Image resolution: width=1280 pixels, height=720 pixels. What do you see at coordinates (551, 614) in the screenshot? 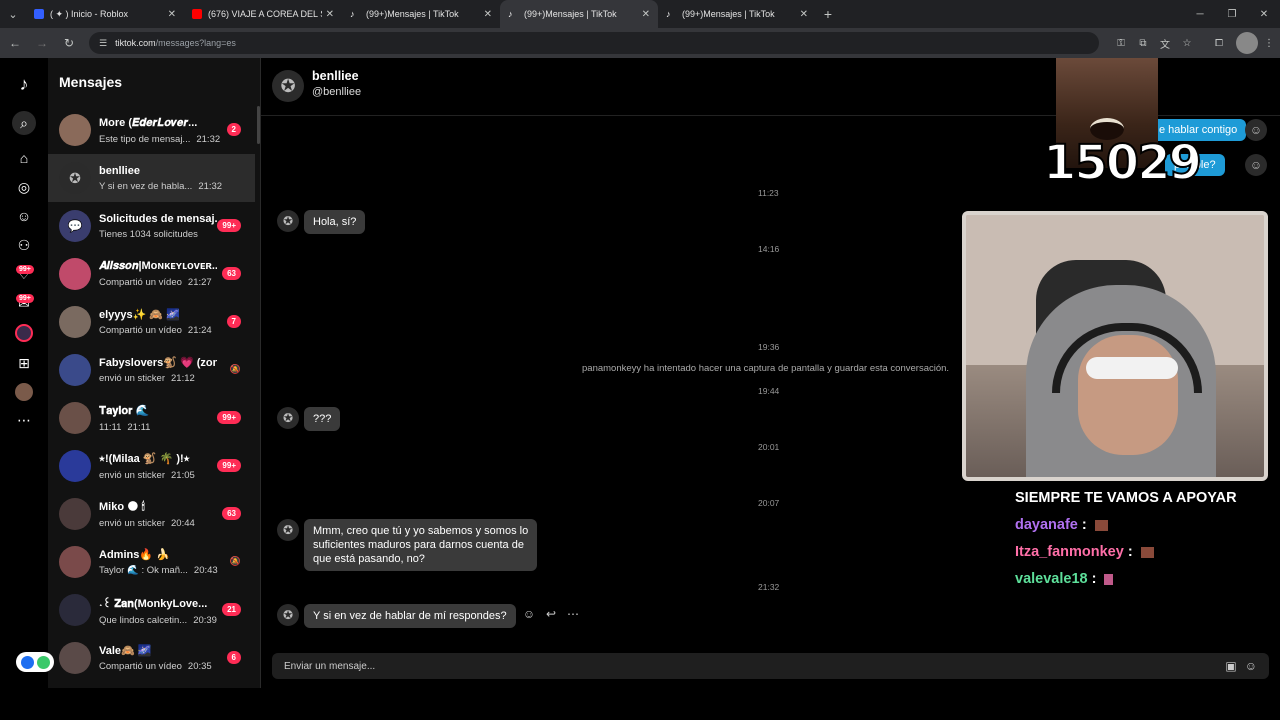
I see `reply-icon: ↩` at bounding box center [551, 614].